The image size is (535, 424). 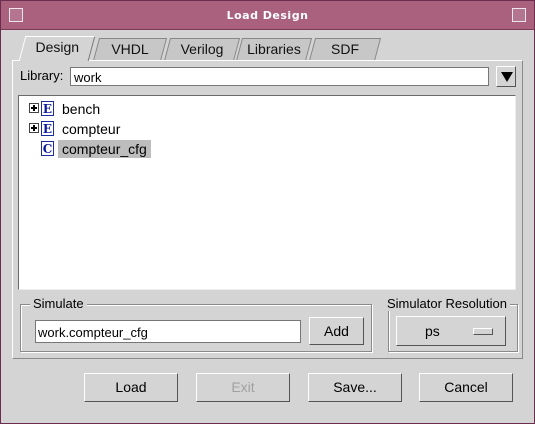 What do you see at coordinates (131, 387) in the screenshot?
I see `load-button: Load` at bounding box center [131, 387].